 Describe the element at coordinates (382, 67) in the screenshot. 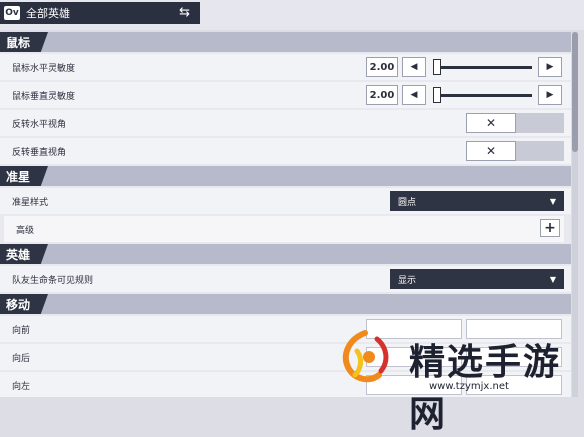

I see `horizontal-sensitivity-value: 2.00` at that location.